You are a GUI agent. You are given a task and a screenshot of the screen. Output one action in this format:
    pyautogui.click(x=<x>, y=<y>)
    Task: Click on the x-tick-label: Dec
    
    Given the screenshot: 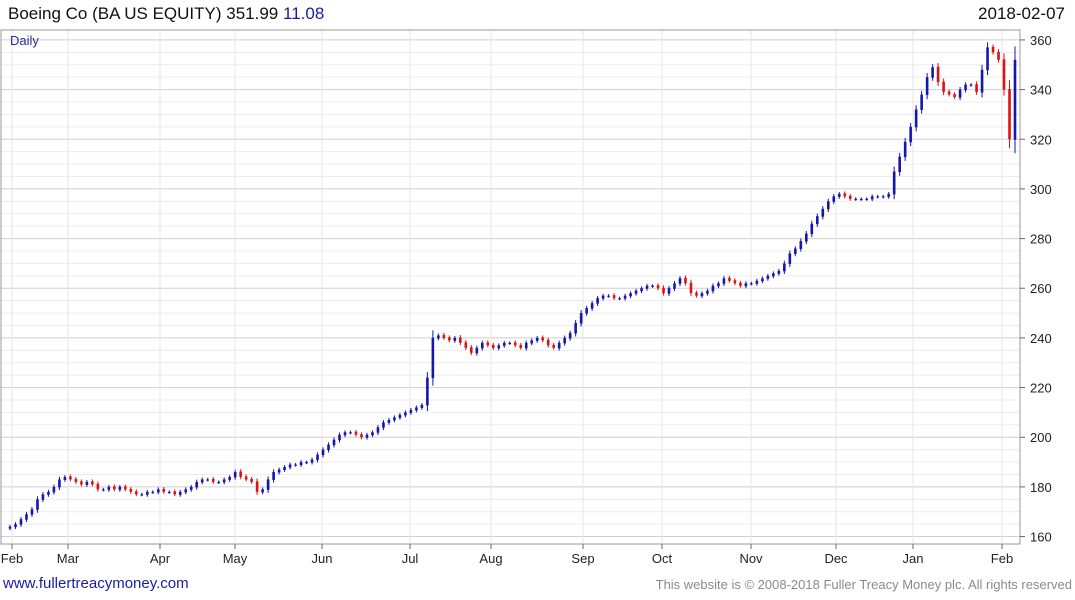 What is the action you would take?
    pyautogui.click(x=836, y=558)
    